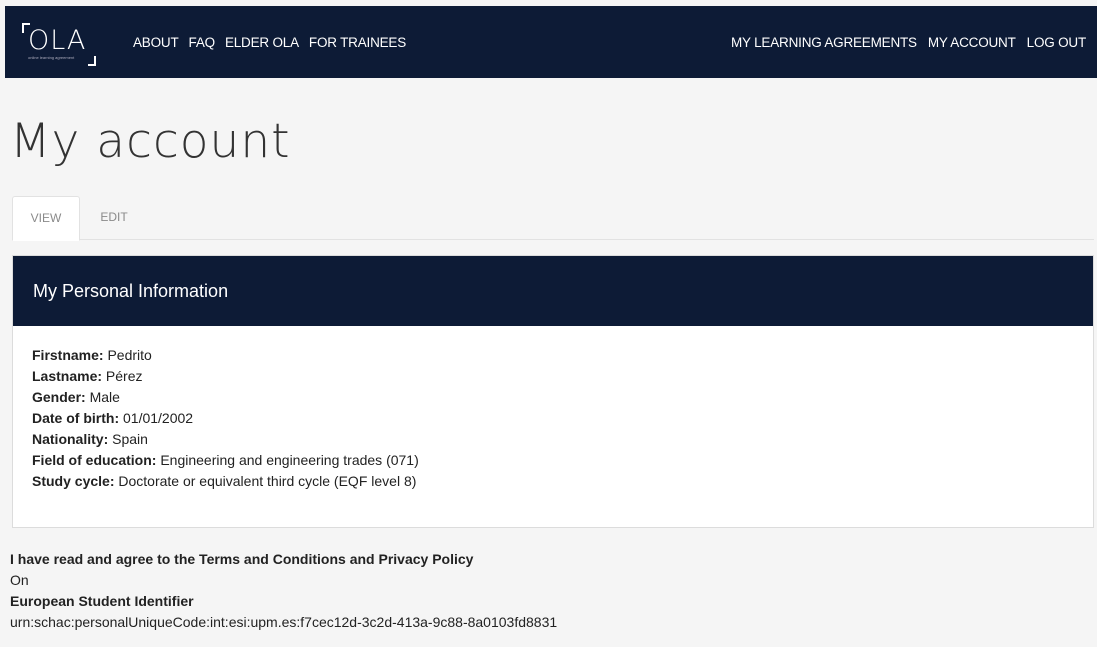  Describe the element at coordinates (1057, 42) in the screenshot. I see `nav-link-log-out: LOG OUT` at that location.